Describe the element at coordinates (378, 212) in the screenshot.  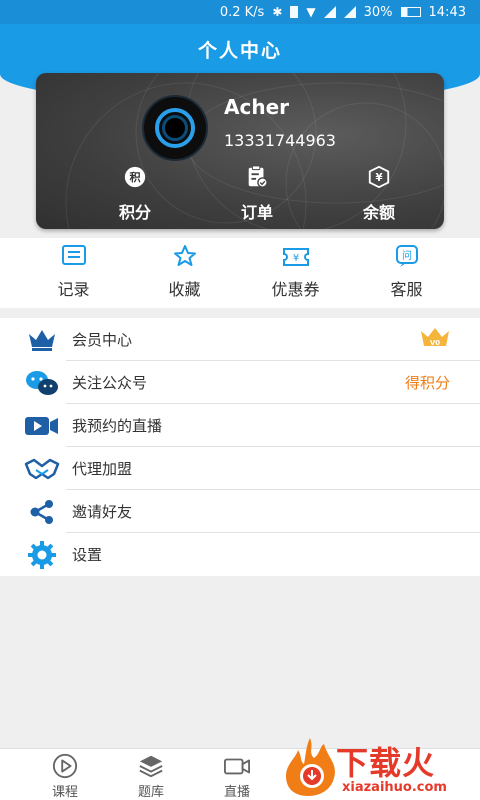
I see `stat-label: 余额` at that location.